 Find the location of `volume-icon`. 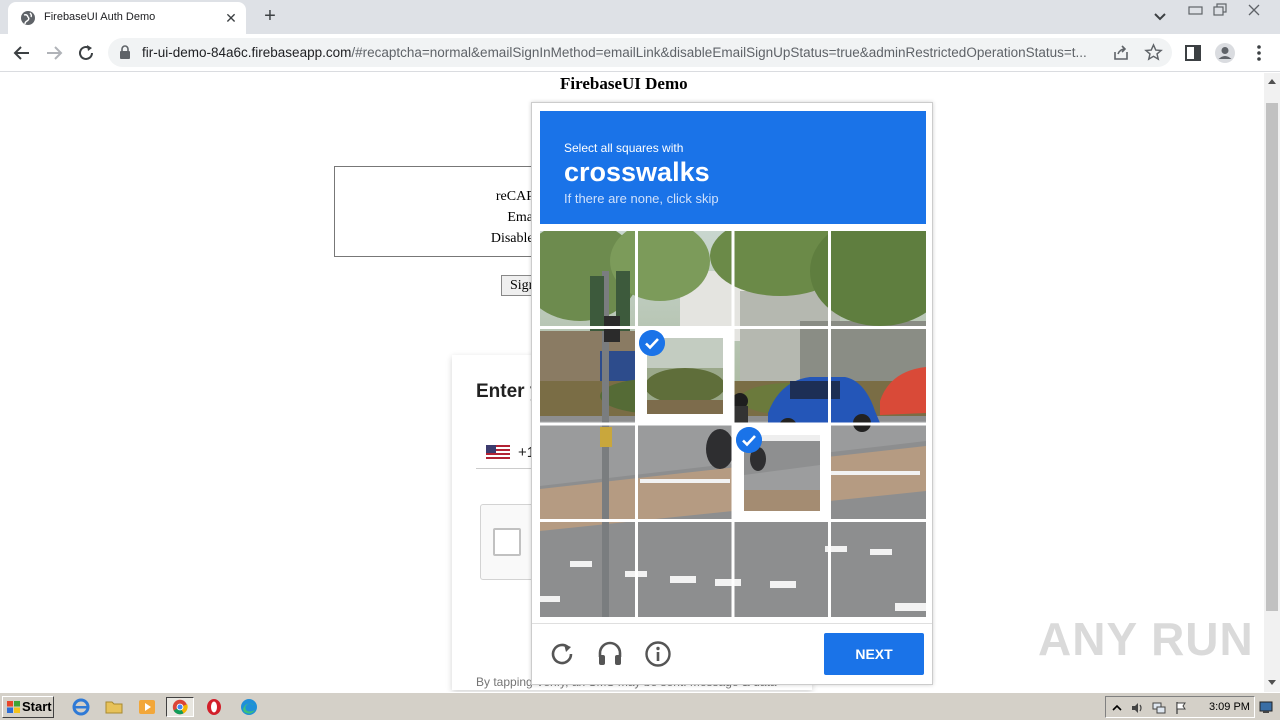

volume-icon is located at coordinates (1137, 708).